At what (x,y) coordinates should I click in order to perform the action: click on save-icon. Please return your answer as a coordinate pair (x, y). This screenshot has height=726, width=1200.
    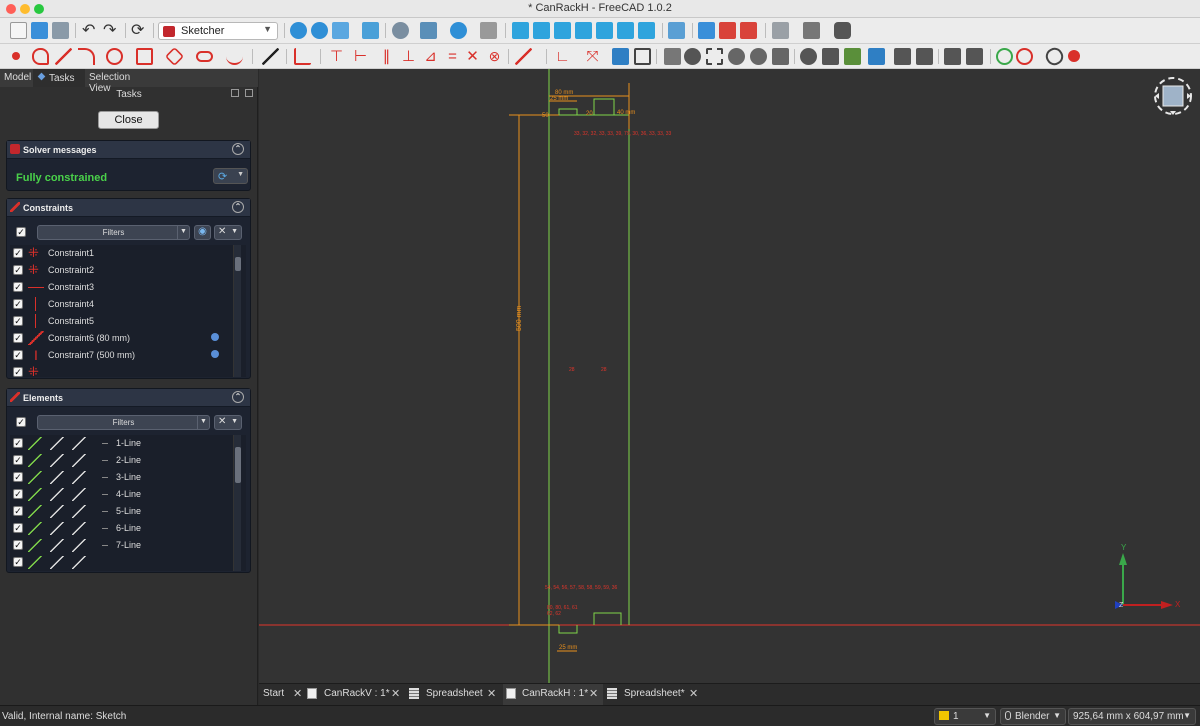
    Looking at the image, I should click on (60, 30).